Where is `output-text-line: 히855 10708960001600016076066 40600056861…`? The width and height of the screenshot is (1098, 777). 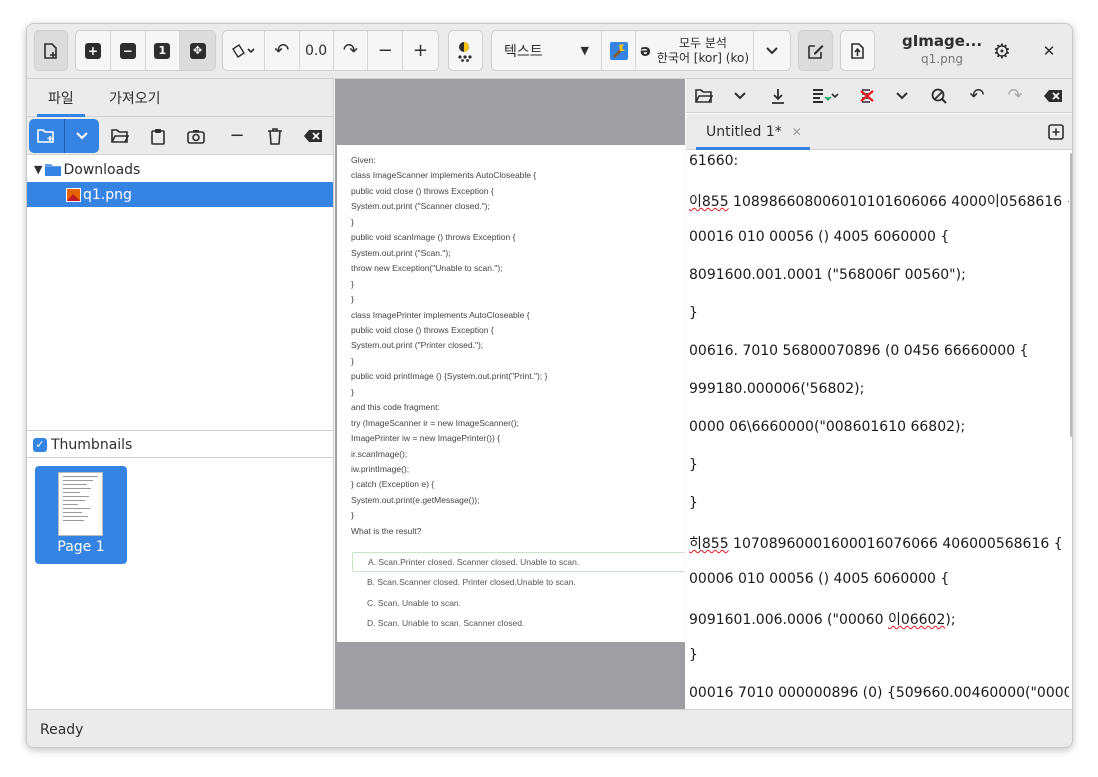
output-text-line: 히855 10708960001600016076066 40600056861… is located at coordinates (876, 543).